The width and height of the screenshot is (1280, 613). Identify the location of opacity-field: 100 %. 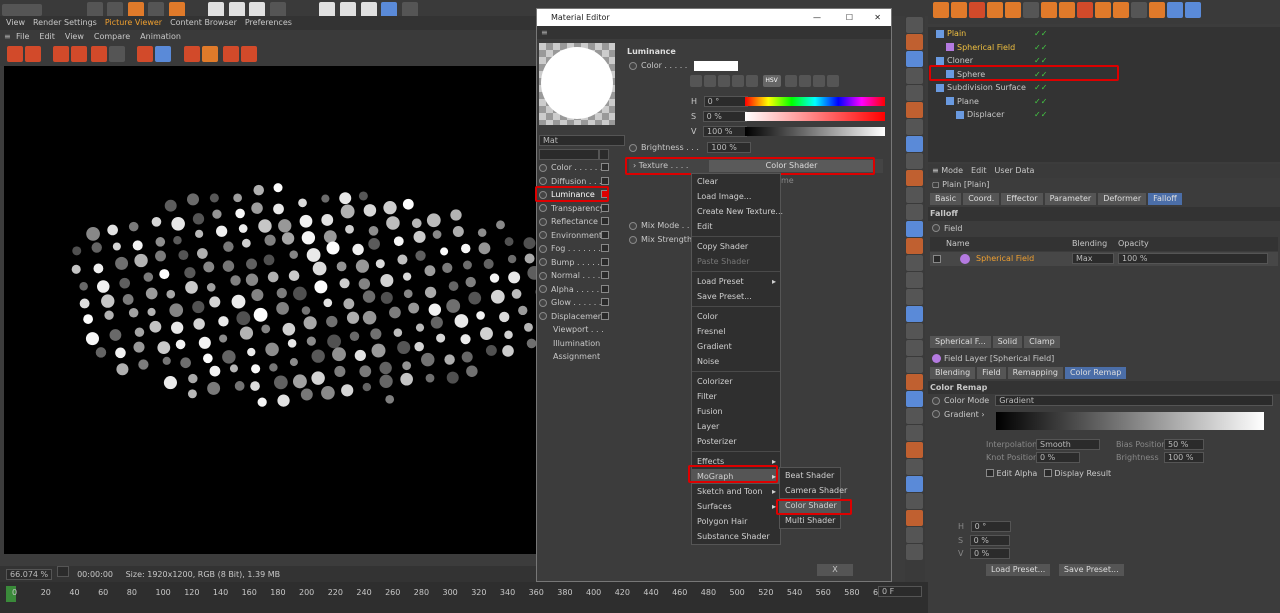
(1193, 258).